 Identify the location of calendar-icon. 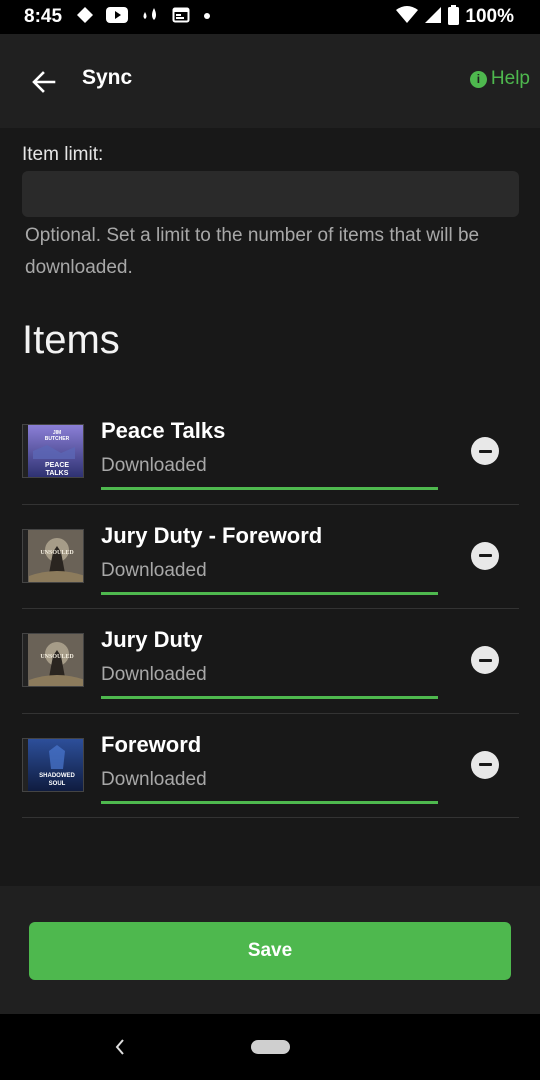
(181, 17).